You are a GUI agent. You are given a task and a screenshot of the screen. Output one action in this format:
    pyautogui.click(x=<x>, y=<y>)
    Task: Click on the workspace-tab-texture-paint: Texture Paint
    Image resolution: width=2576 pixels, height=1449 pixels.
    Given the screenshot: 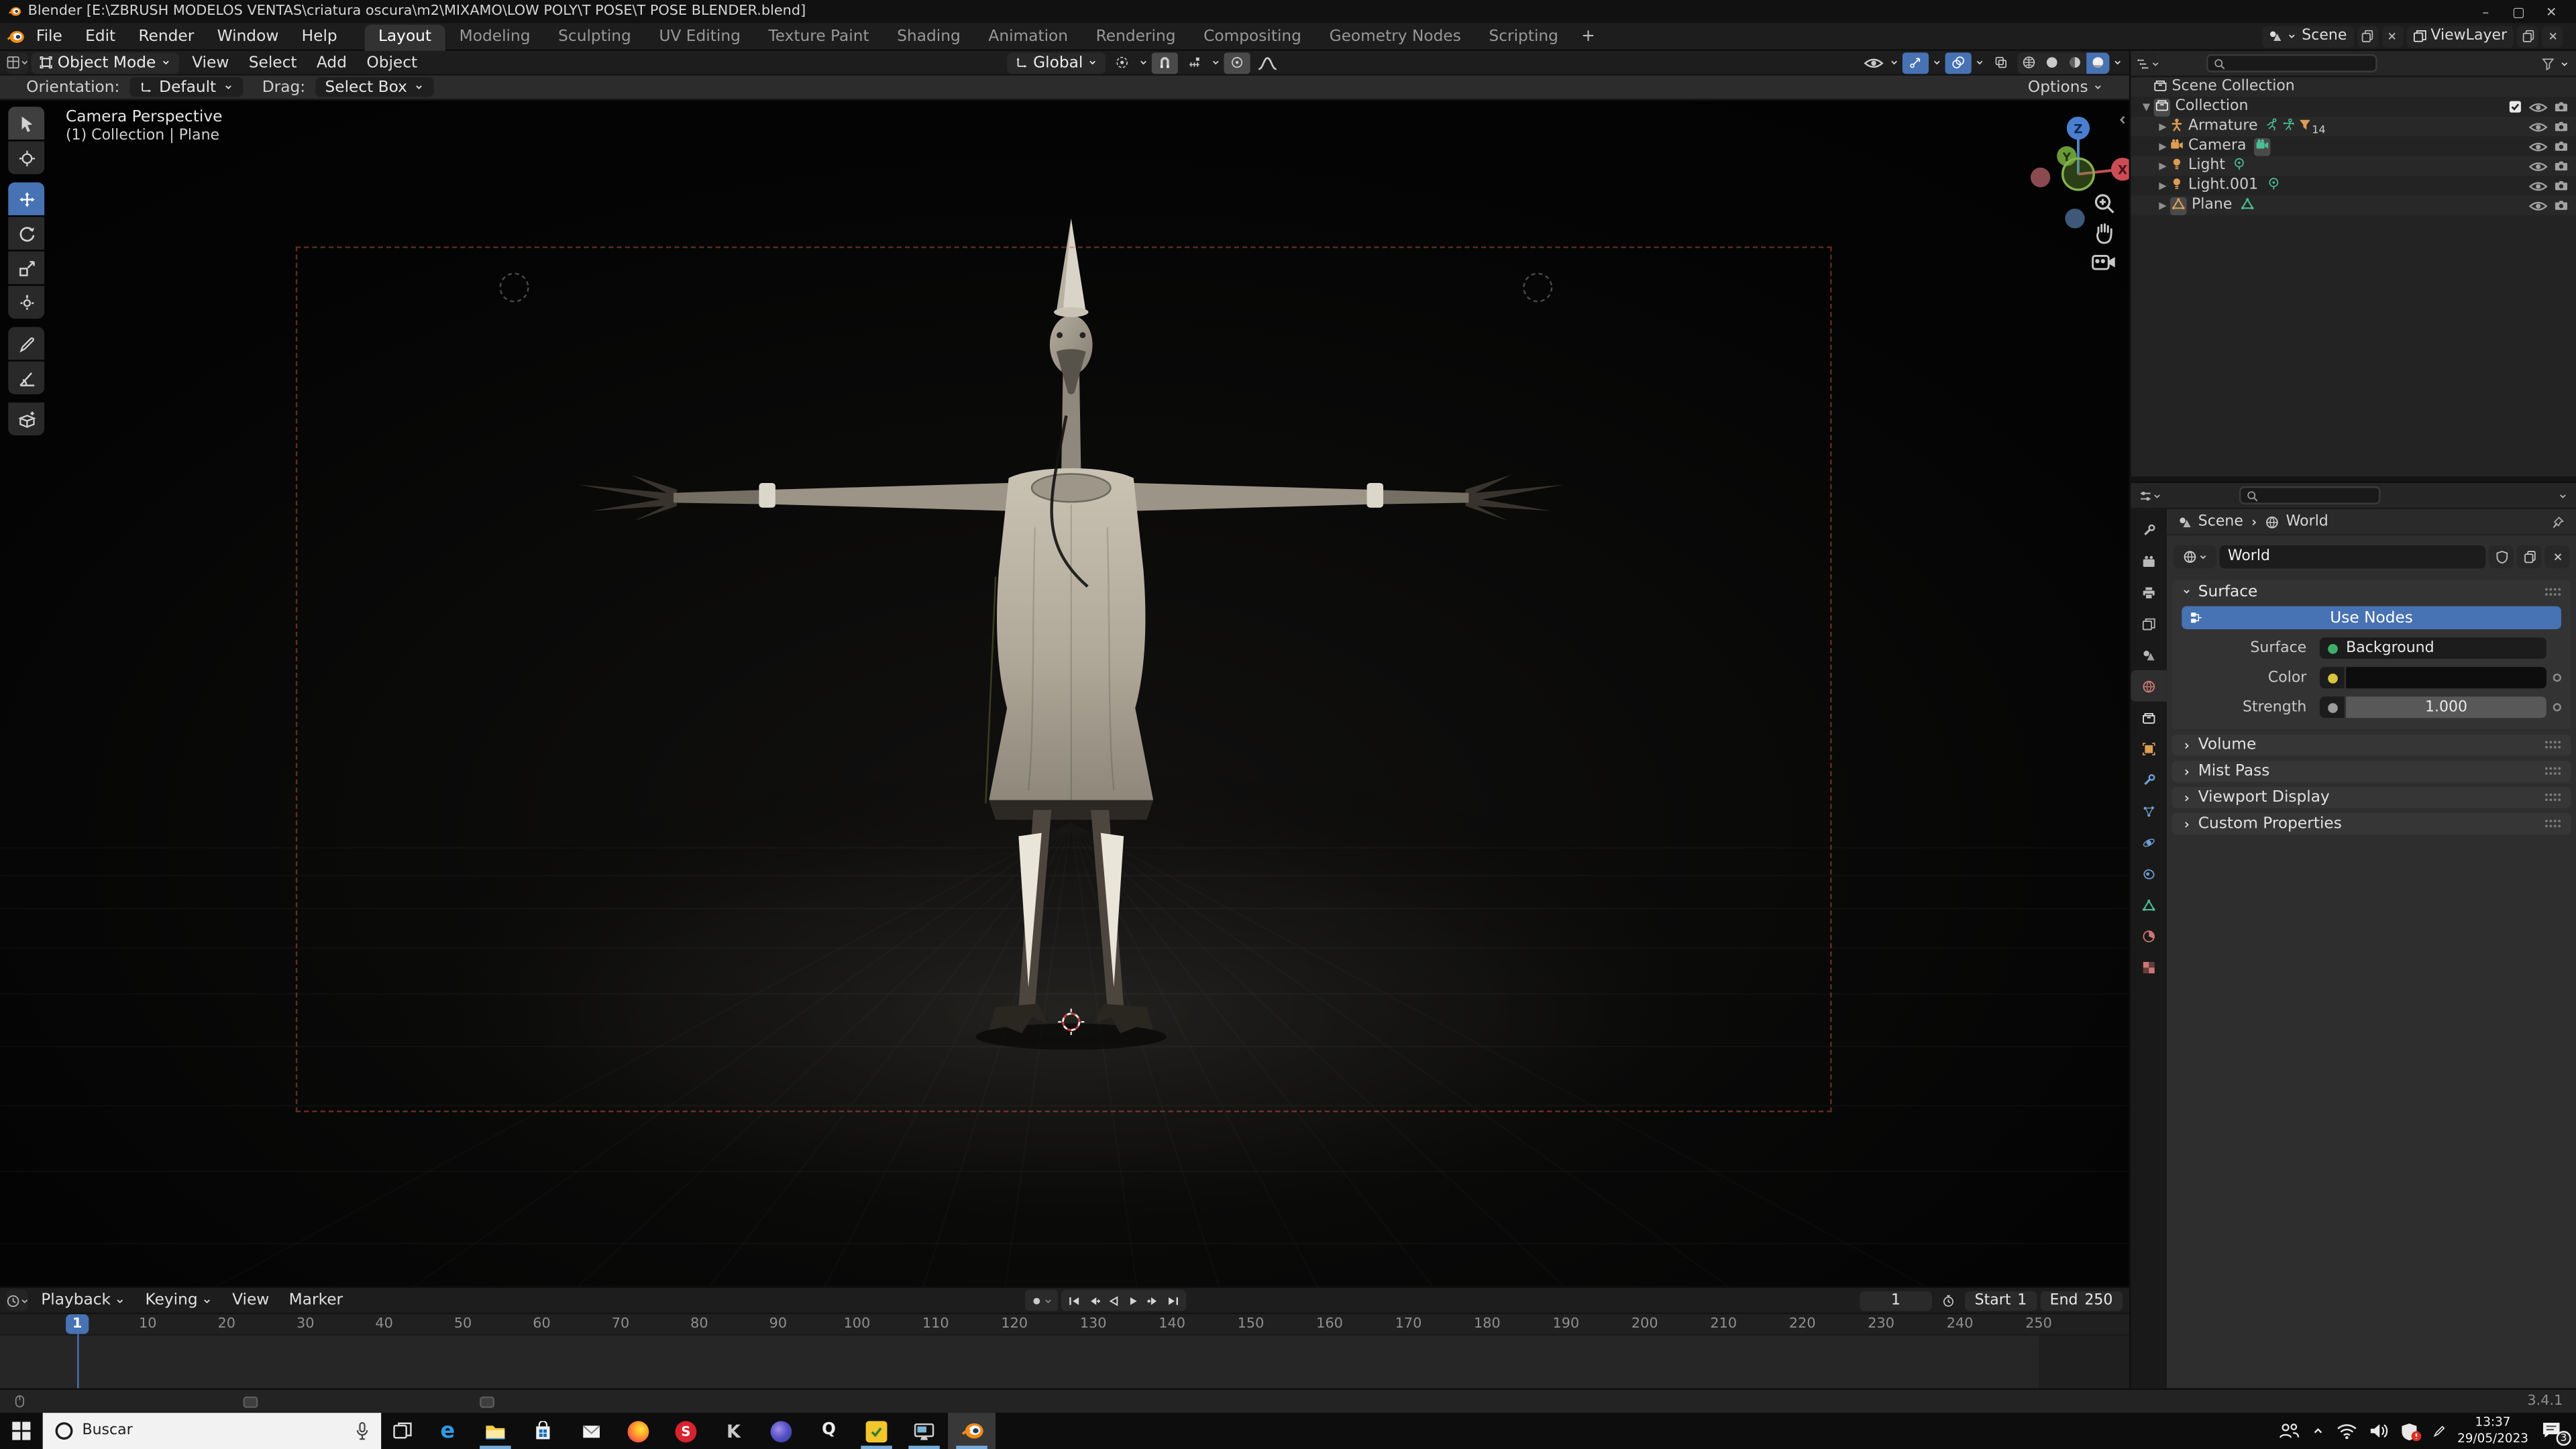 What is the action you would take?
    pyautogui.click(x=818, y=37)
    